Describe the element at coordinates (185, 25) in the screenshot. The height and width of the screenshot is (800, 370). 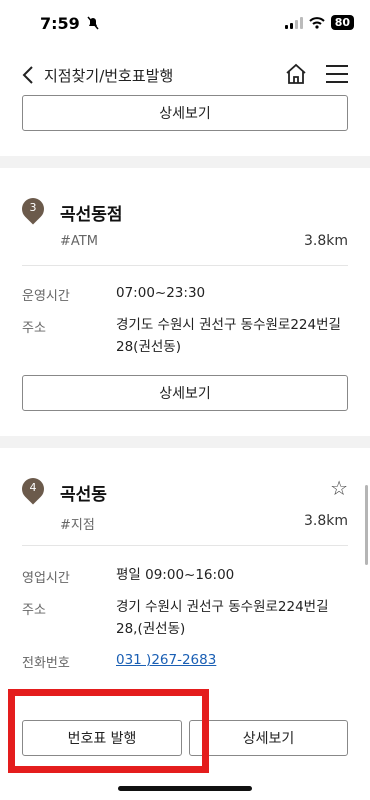
I see `status-bar: 7:59 80` at that location.